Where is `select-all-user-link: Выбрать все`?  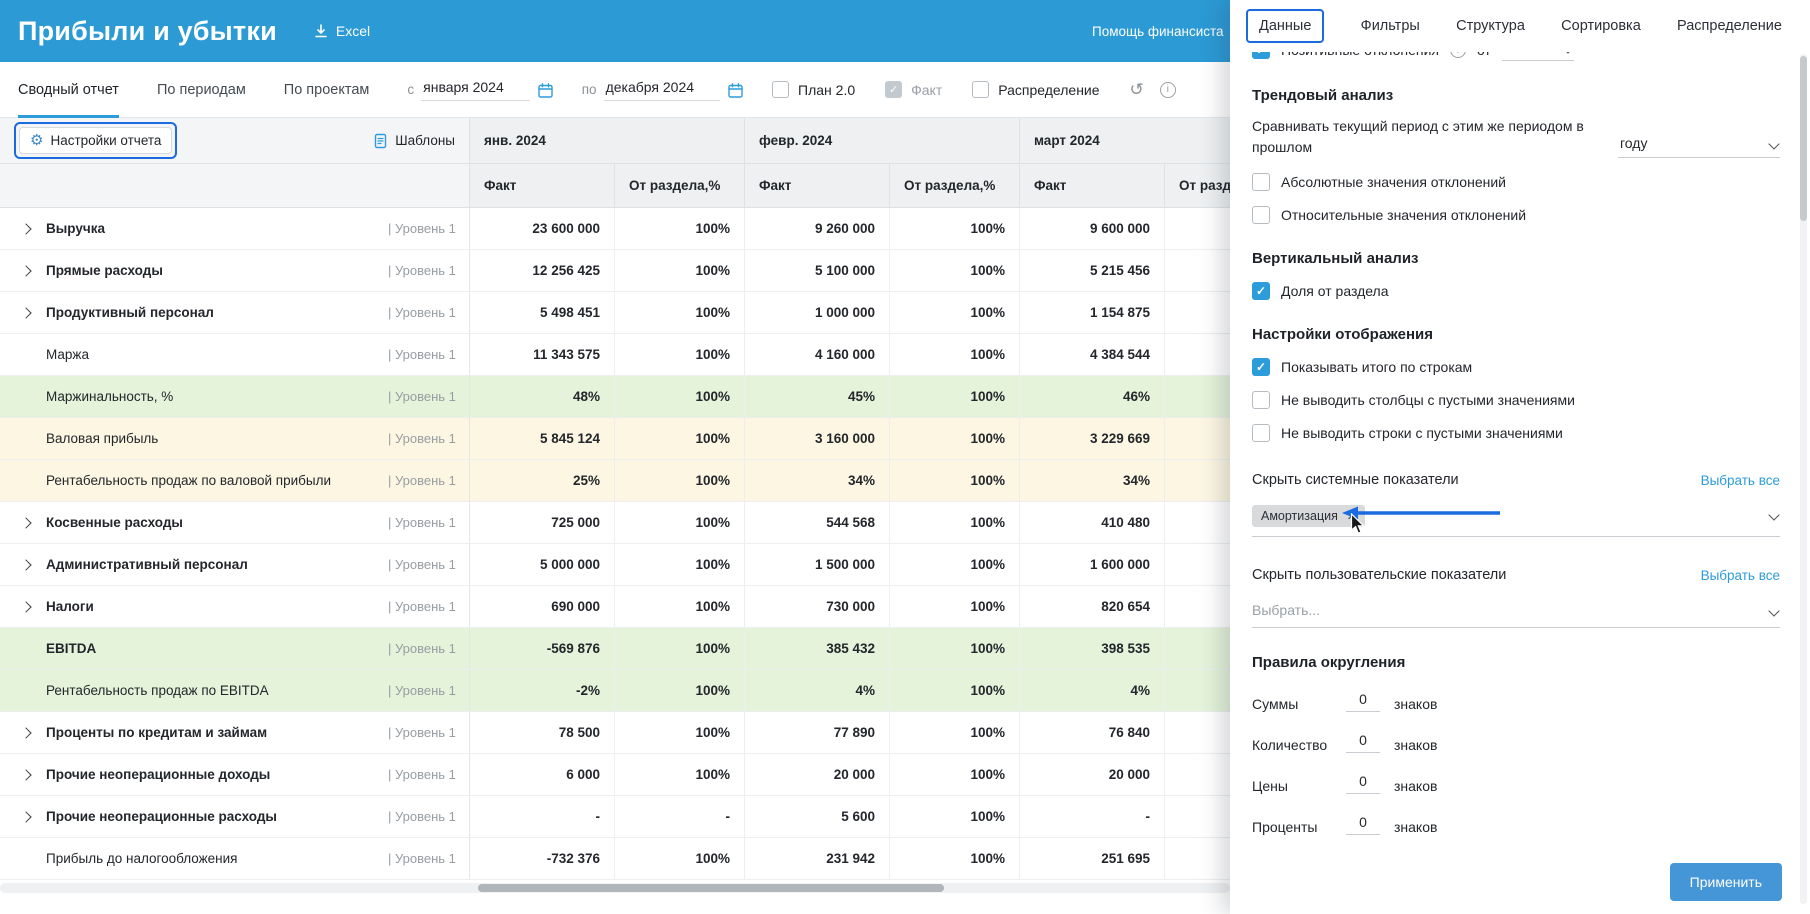 select-all-user-link: Выбрать все is located at coordinates (1740, 575).